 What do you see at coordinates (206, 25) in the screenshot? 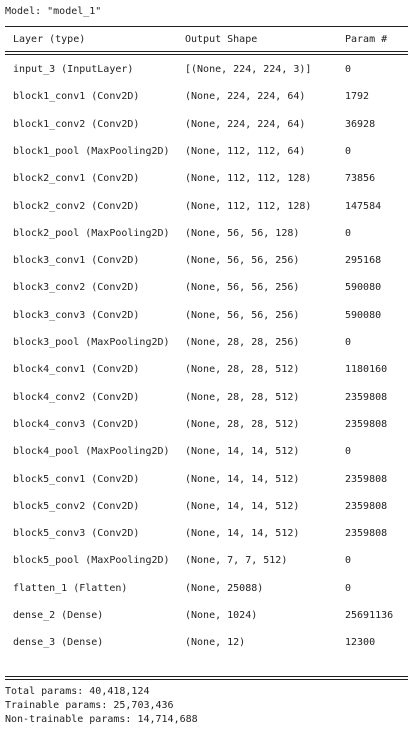
I see `top-divider` at bounding box center [206, 25].